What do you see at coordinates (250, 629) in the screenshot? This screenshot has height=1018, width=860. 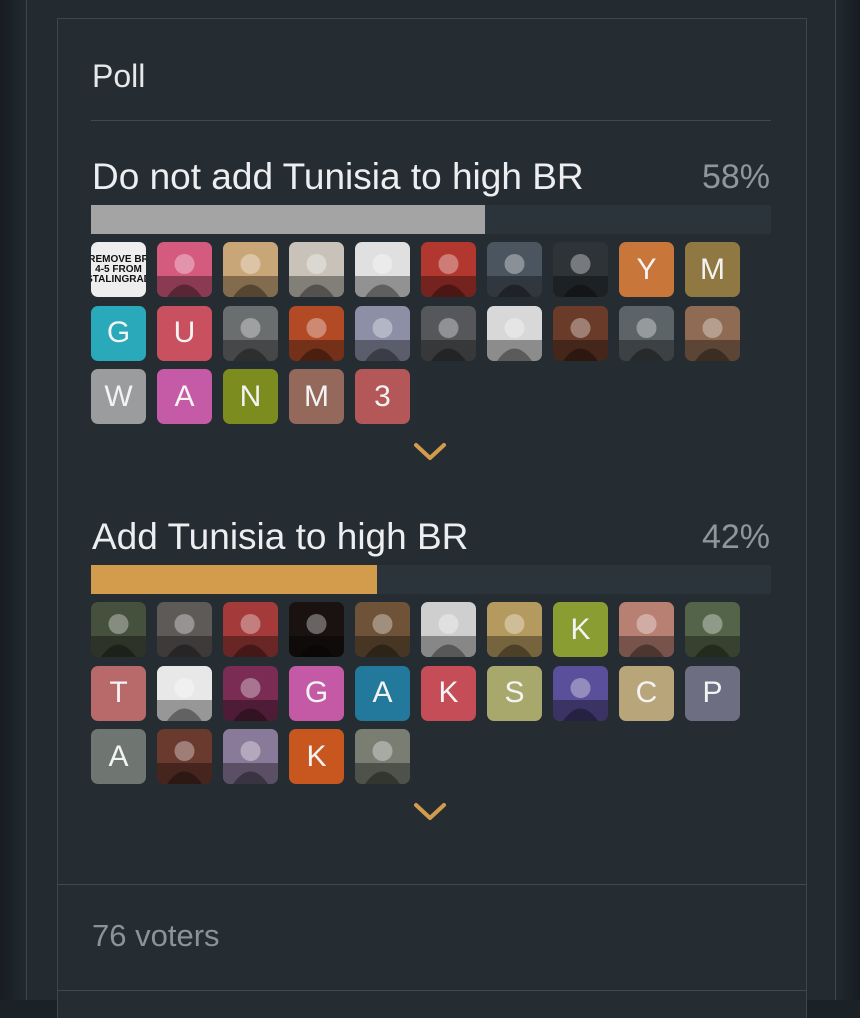 I see `union-jack-man-avatar` at bounding box center [250, 629].